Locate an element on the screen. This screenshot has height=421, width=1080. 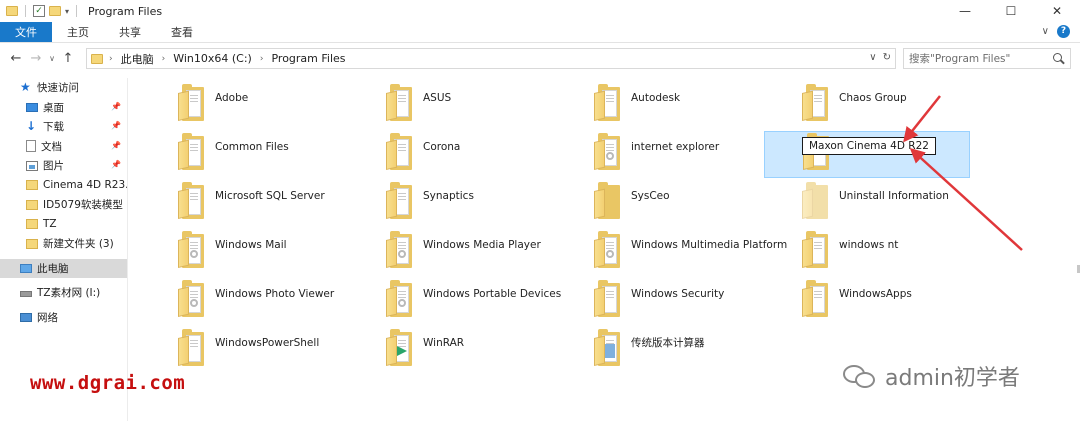
close-button: ✕ is located at coordinates (1057, 11).